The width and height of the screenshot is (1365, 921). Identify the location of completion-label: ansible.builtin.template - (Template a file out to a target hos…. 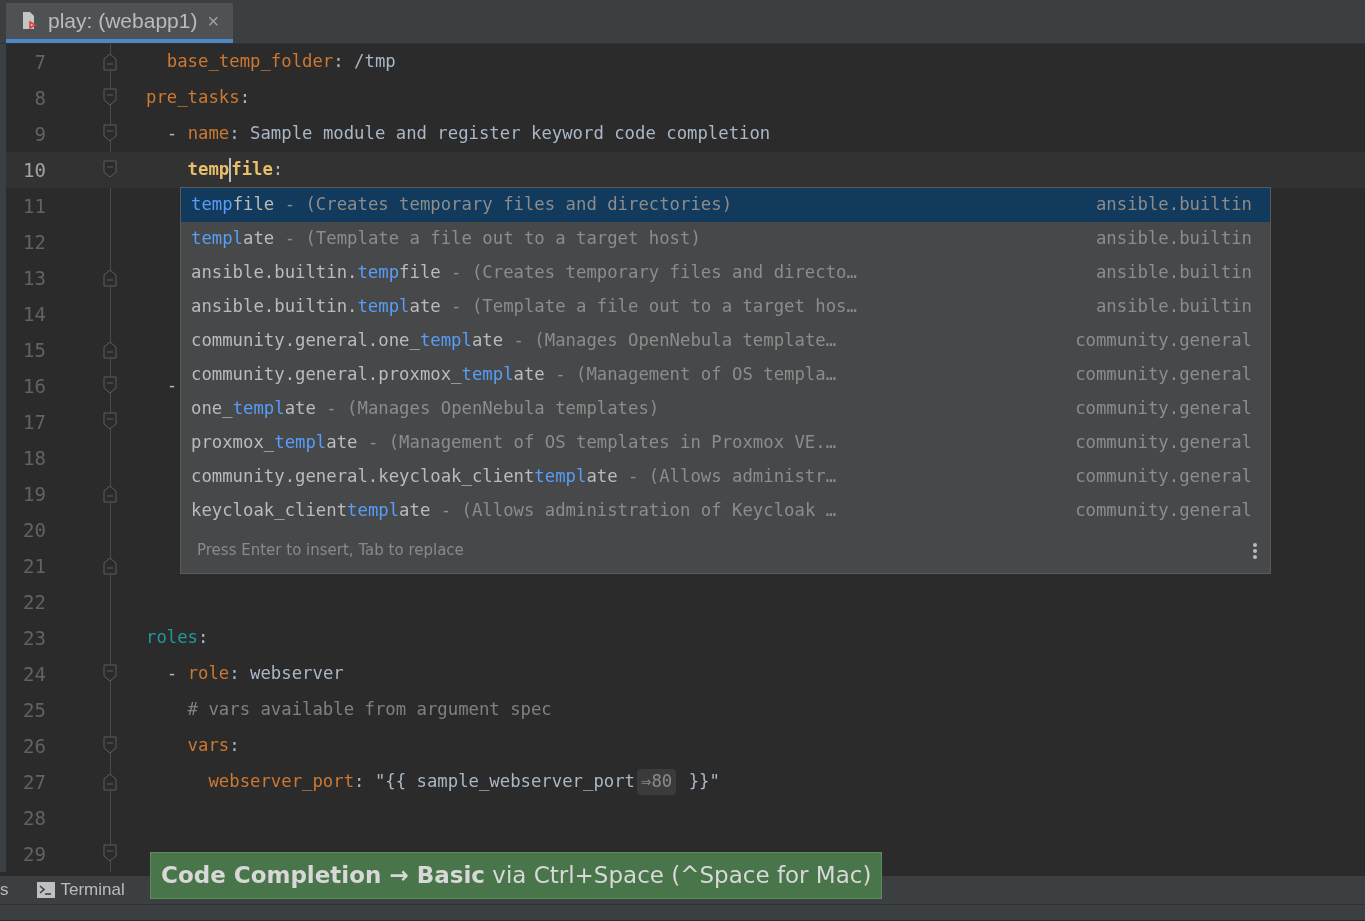
(524, 307).